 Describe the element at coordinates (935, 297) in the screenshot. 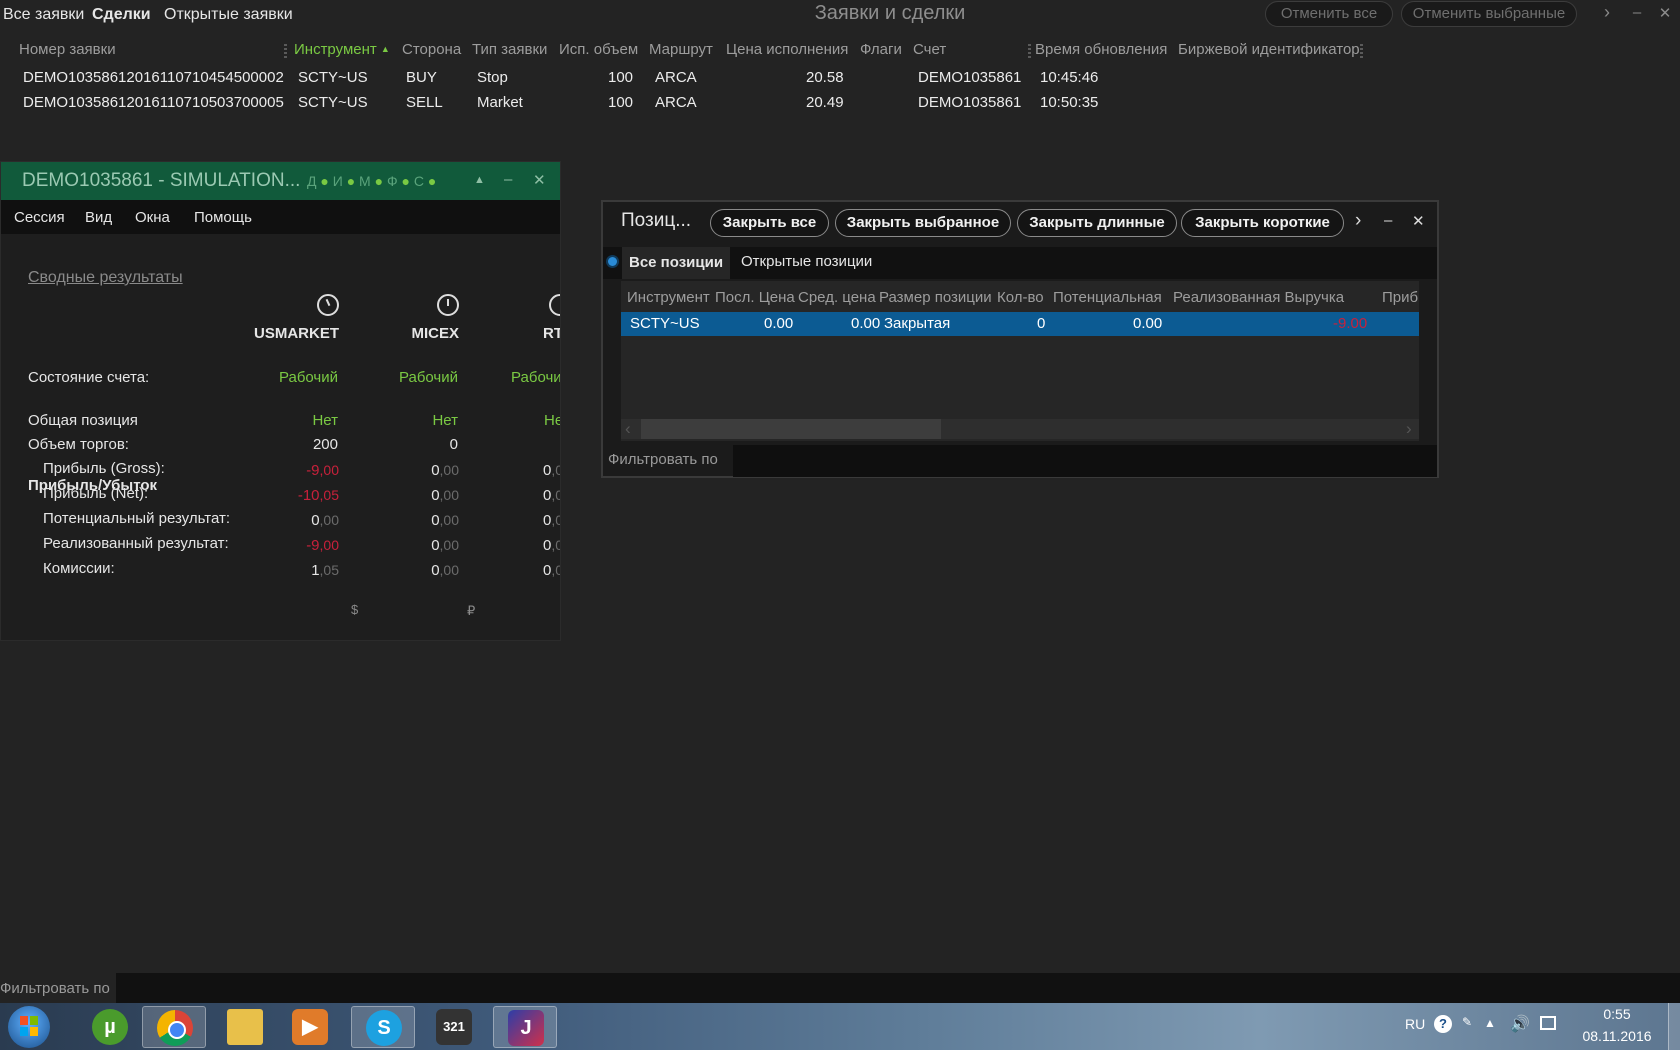

I see `col-position-size: Размер позиции` at that location.